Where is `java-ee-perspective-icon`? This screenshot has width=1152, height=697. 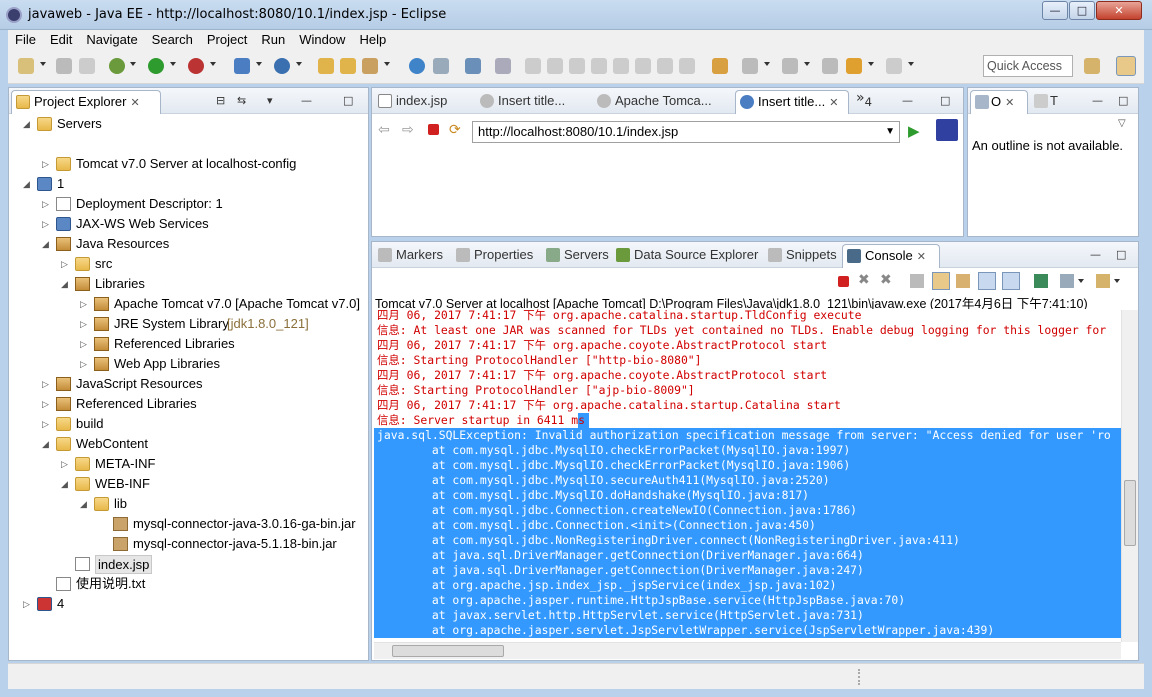 java-ee-perspective-icon is located at coordinates (1126, 66).